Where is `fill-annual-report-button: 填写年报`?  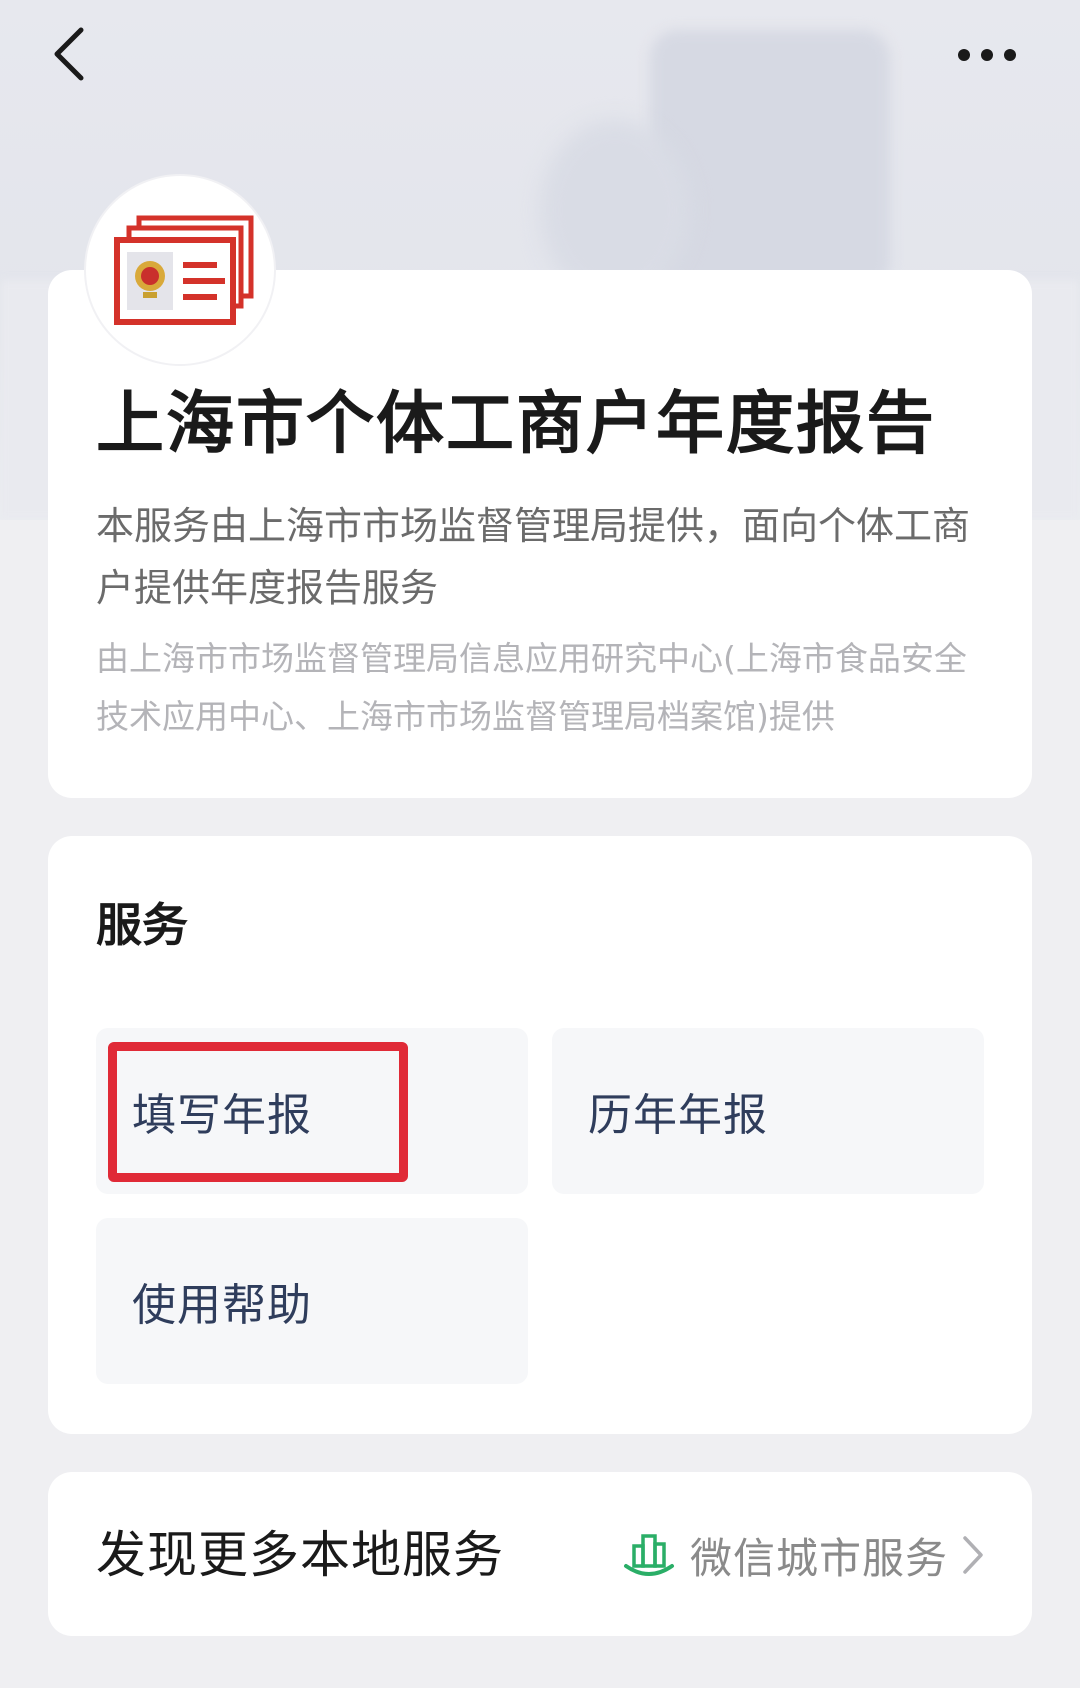
fill-annual-report-button: 填写年报 is located at coordinates (312, 1111).